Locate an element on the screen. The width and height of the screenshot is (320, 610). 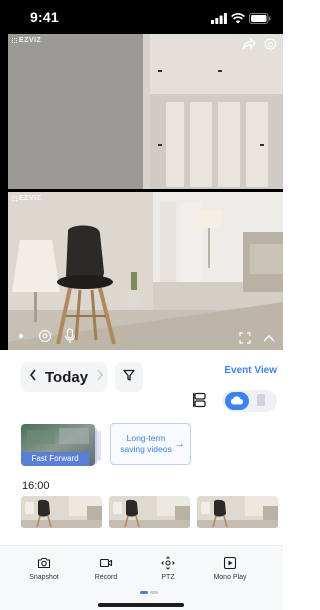
list-view-icon is located at coordinates (200, 402).